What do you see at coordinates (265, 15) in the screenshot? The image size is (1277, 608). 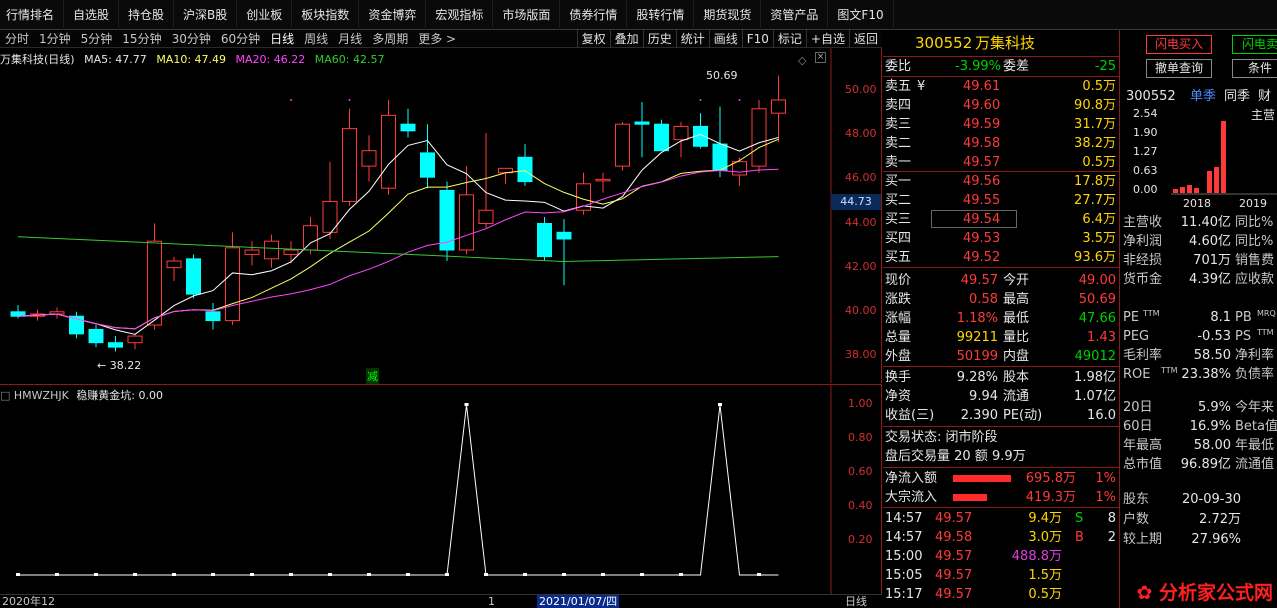 I see `menu-item-4: 创业板` at bounding box center [265, 15].